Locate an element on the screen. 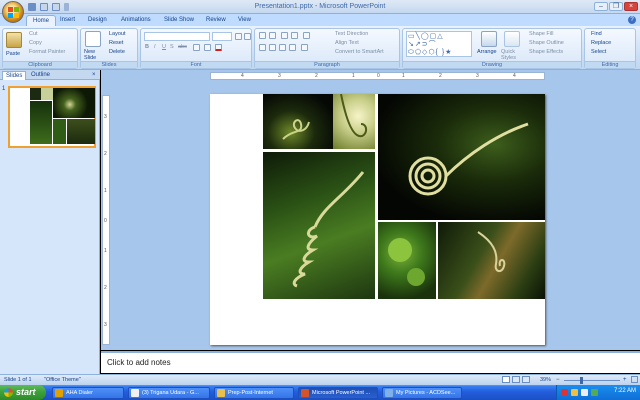  align-left-icon is located at coordinates (262, 47).